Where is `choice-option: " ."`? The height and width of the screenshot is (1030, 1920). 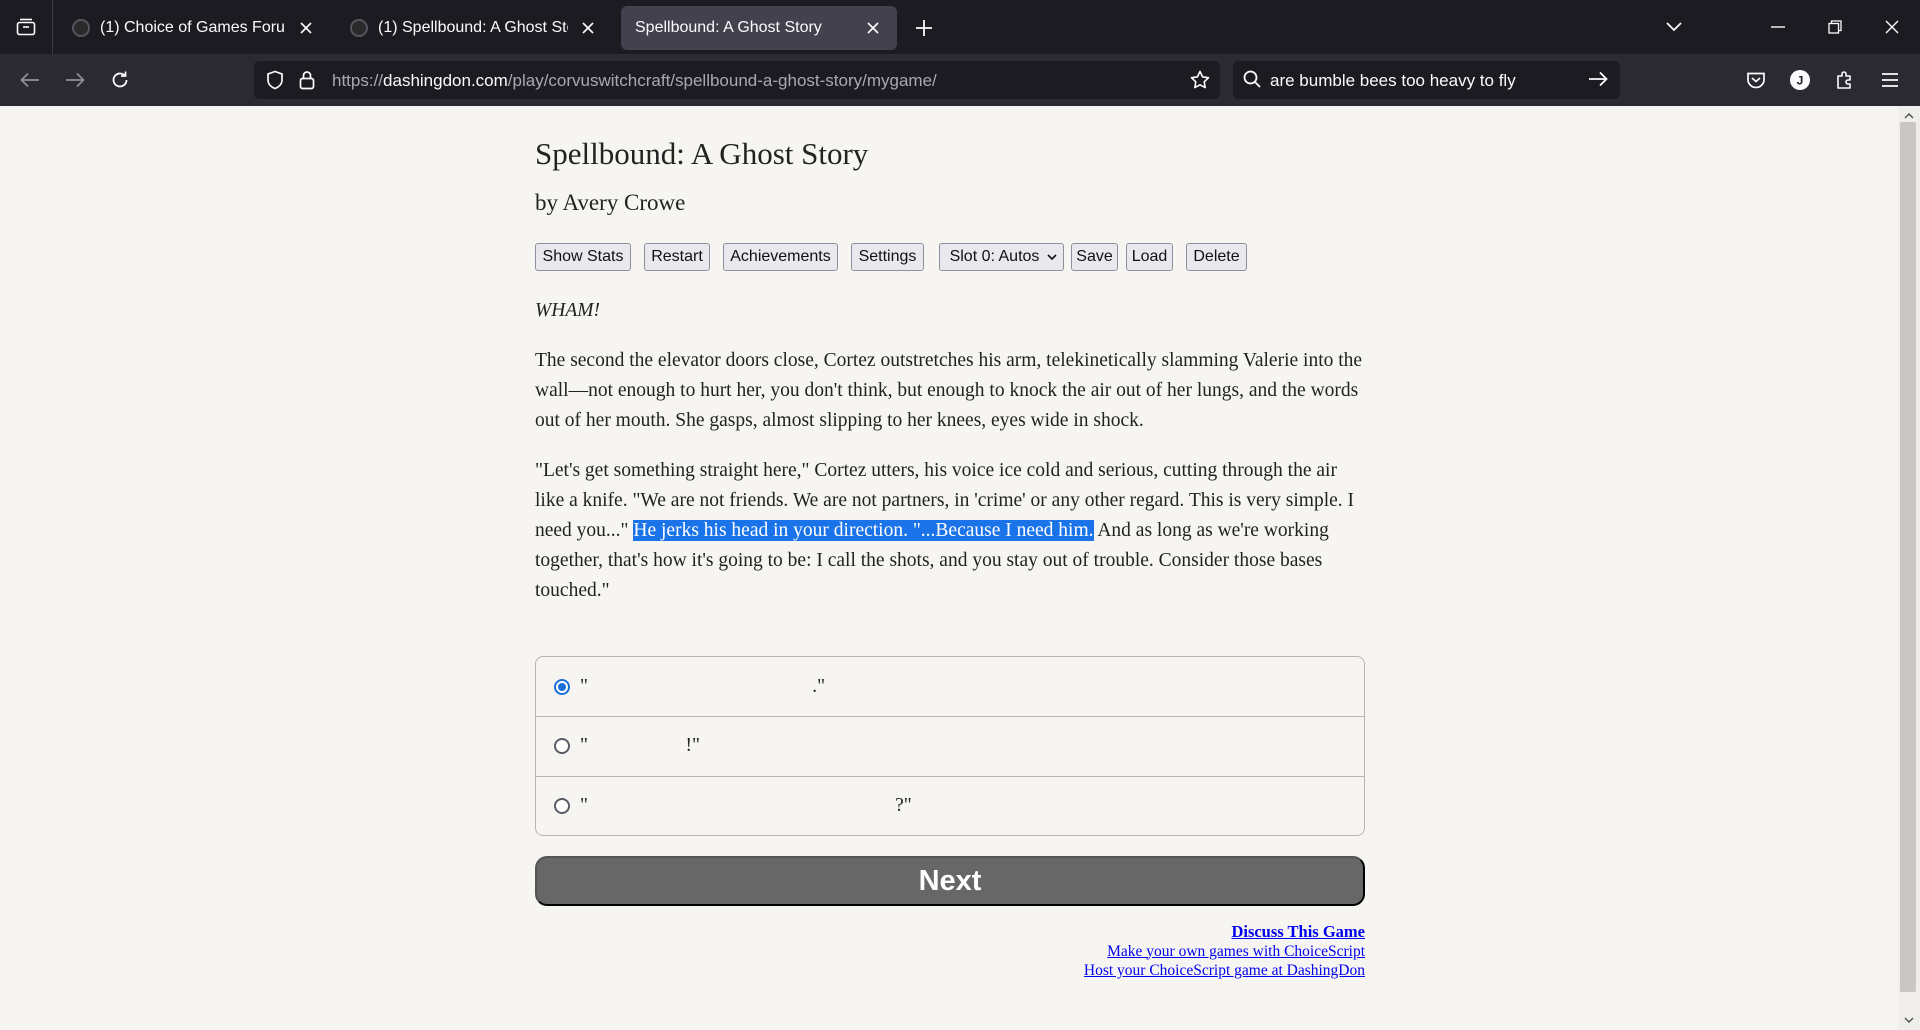
choice-option: " ." is located at coordinates (950, 686).